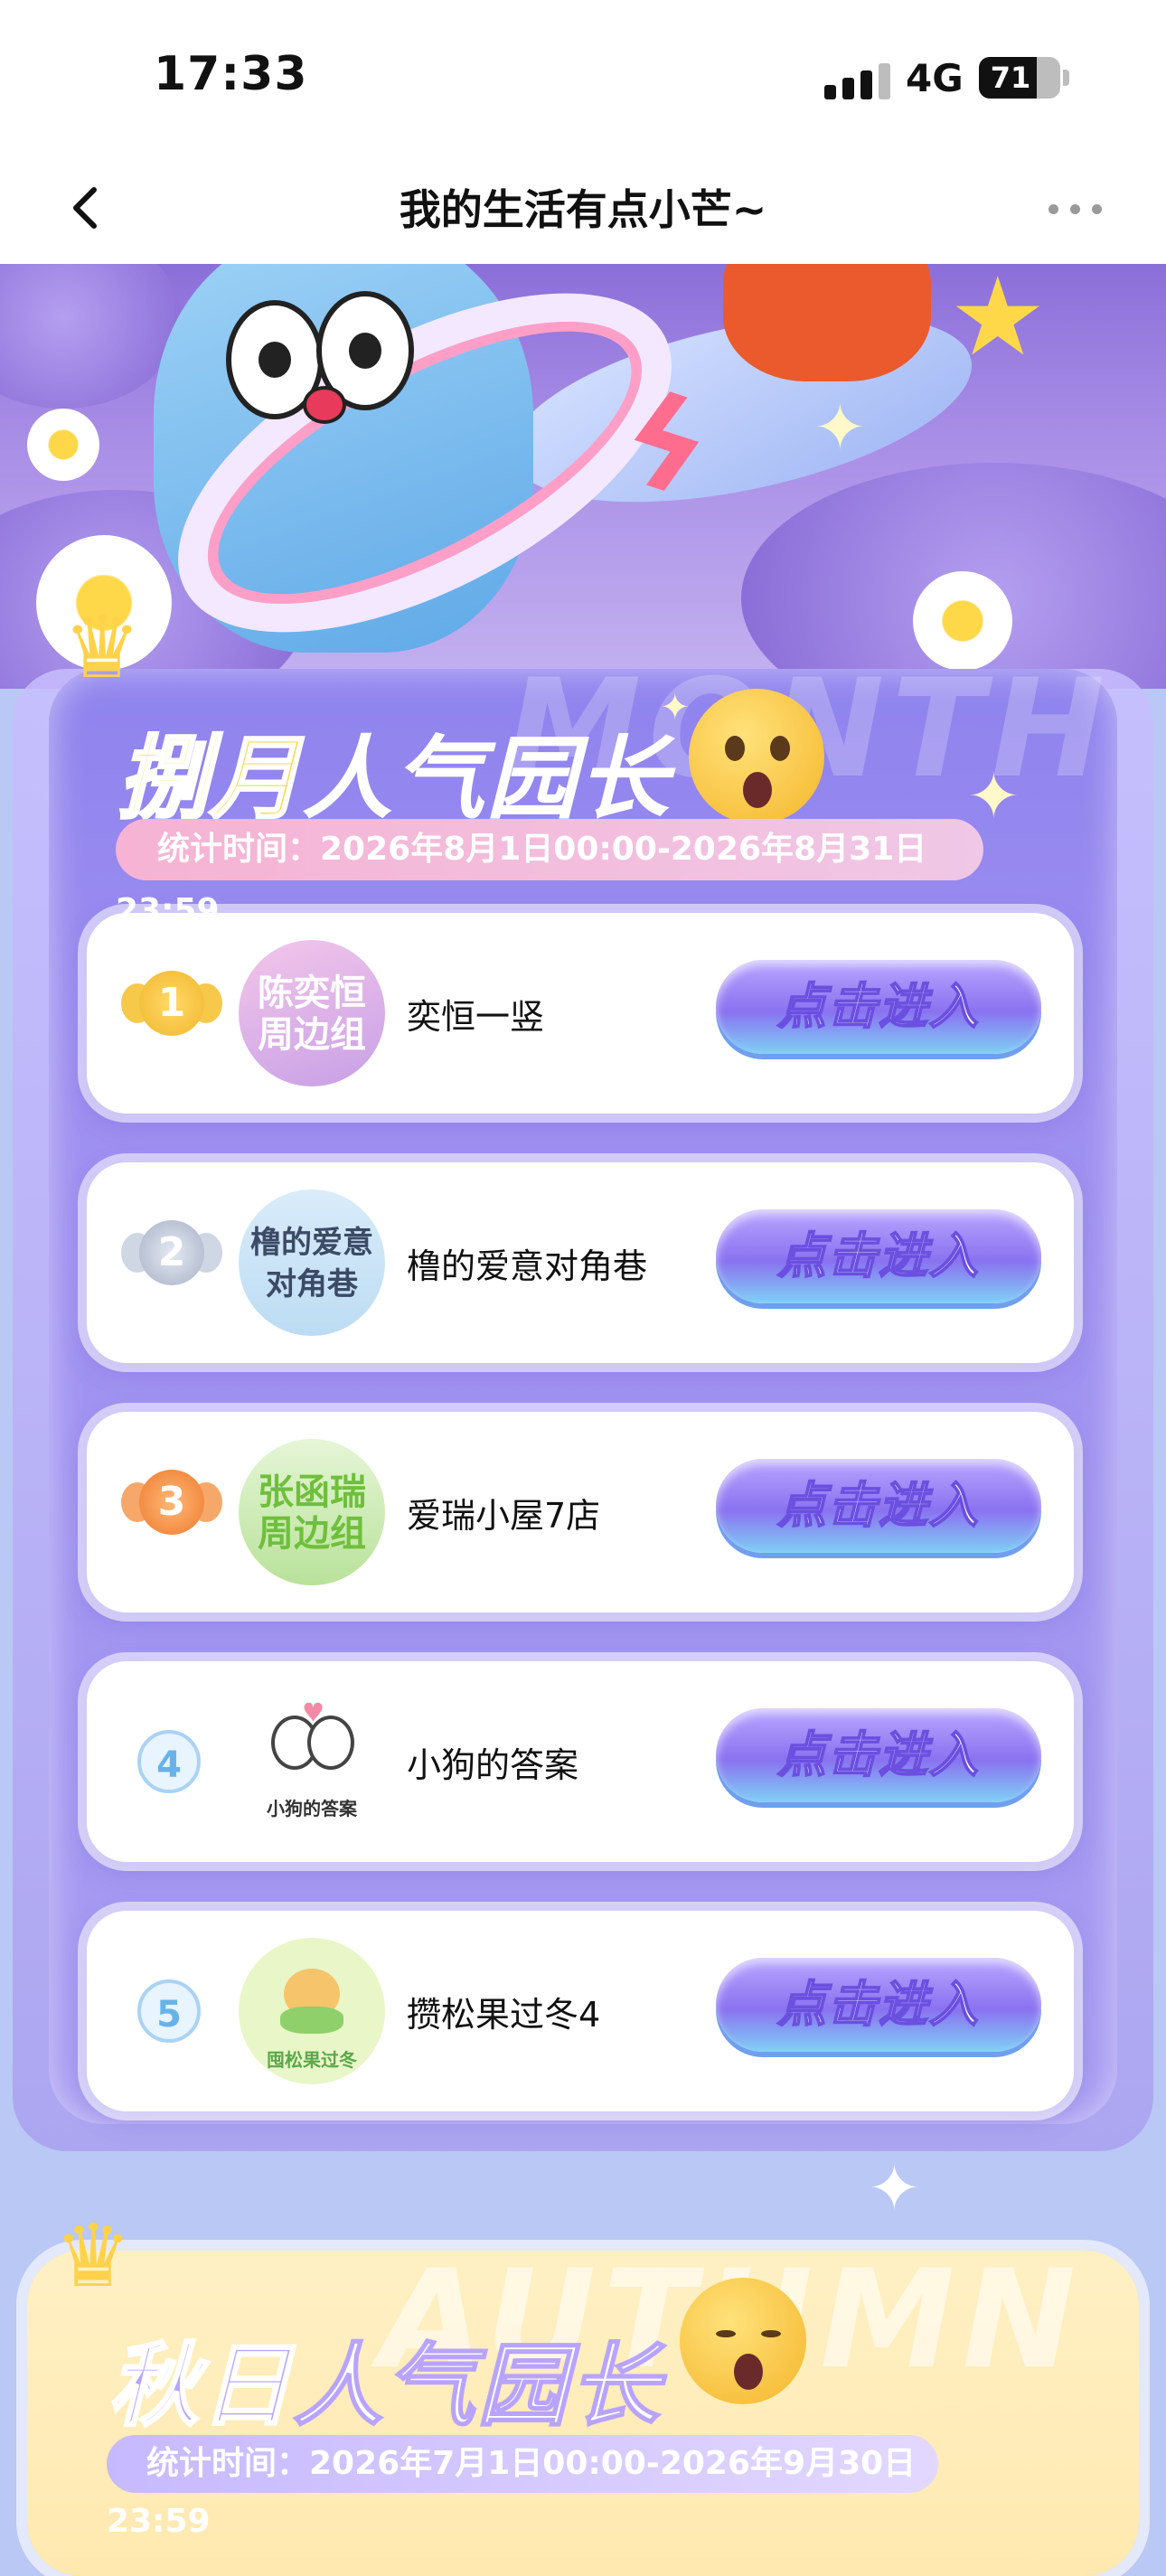 The image size is (1166, 2576). What do you see at coordinates (583, 77) in the screenshot?
I see `status-bar: 17:33 4G 71` at bounding box center [583, 77].